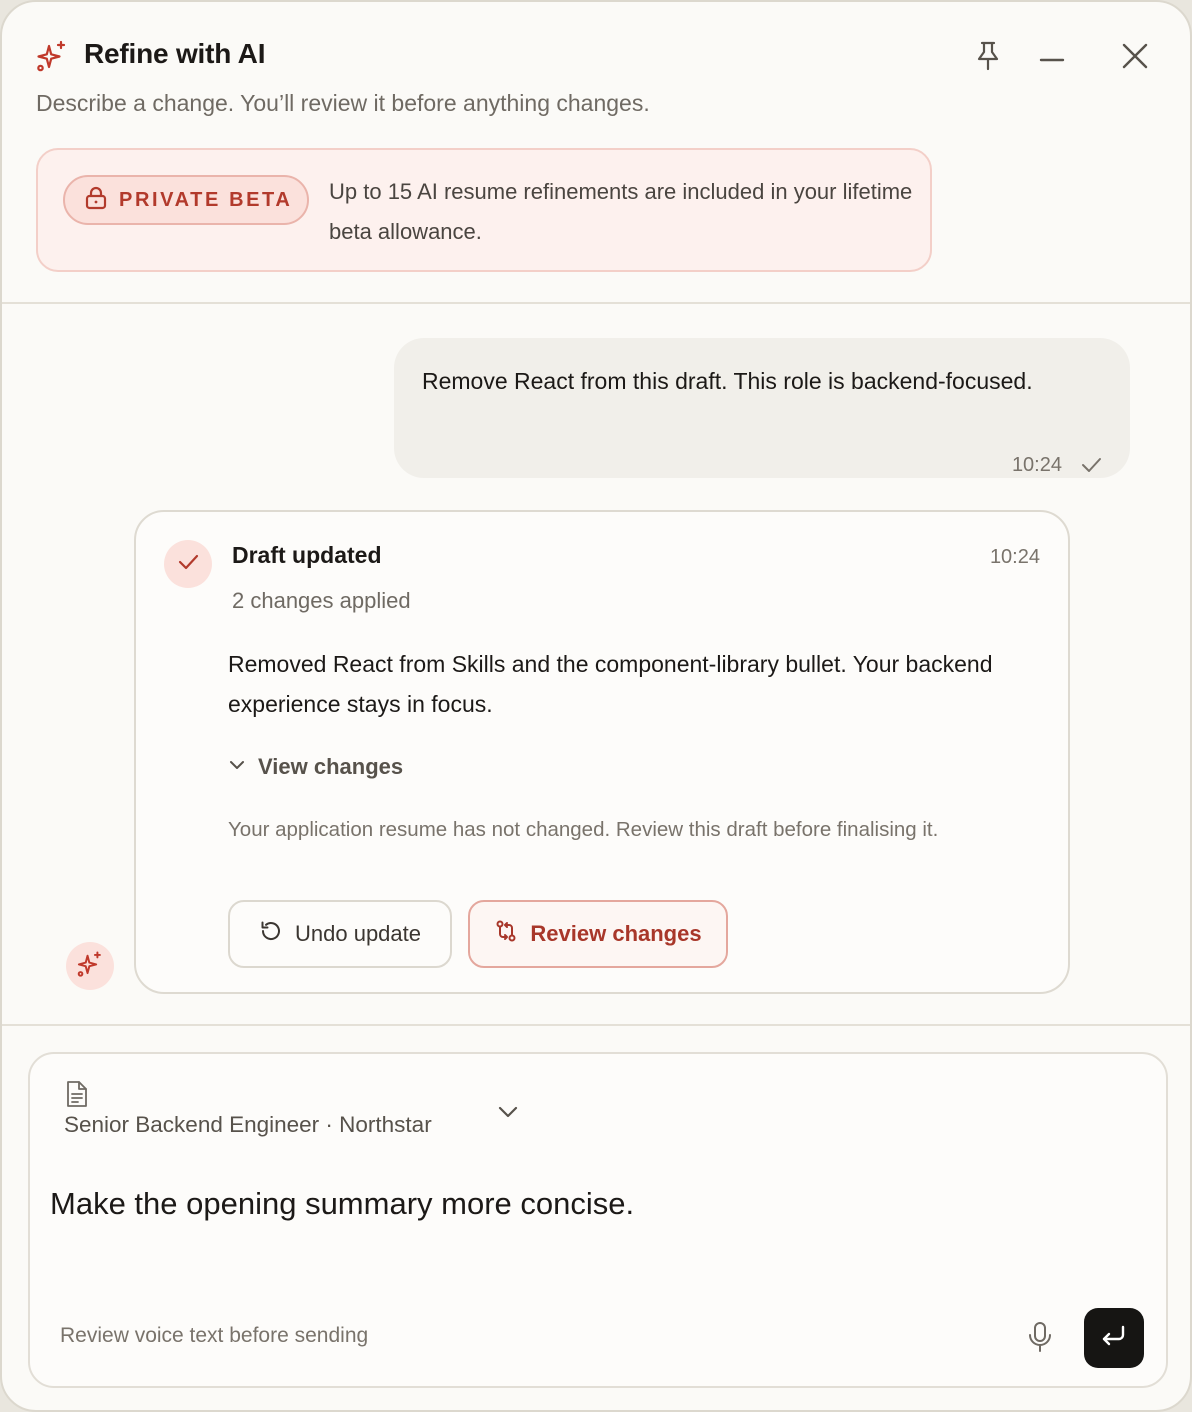 The width and height of the screenshot is (1192, 1412). What do you see at coordinates (271, 934) in the screenshot?
I see `undo-icon` at bounding box center [271, 934].